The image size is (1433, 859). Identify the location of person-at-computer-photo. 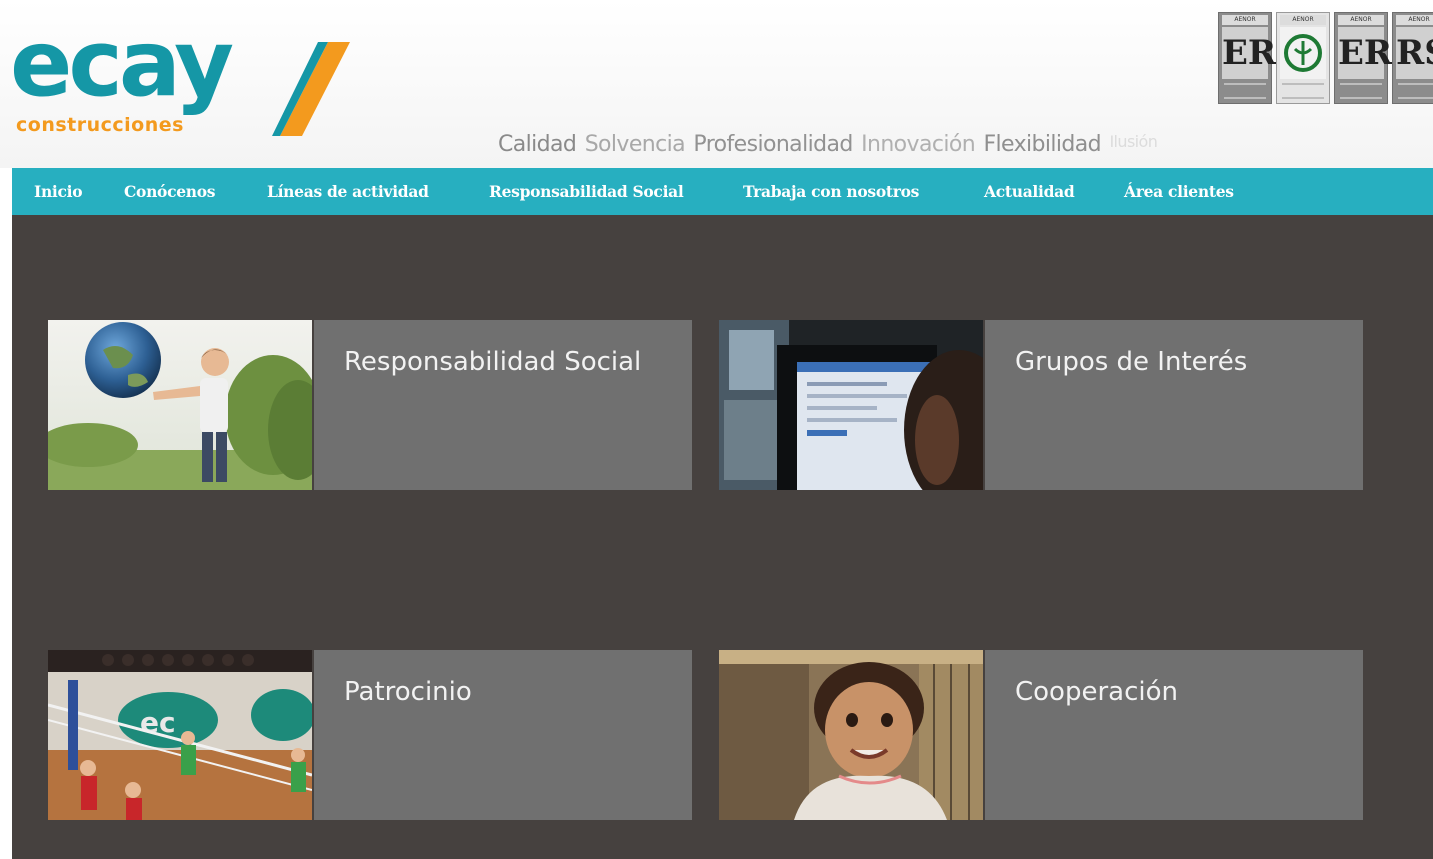
(851, 405).